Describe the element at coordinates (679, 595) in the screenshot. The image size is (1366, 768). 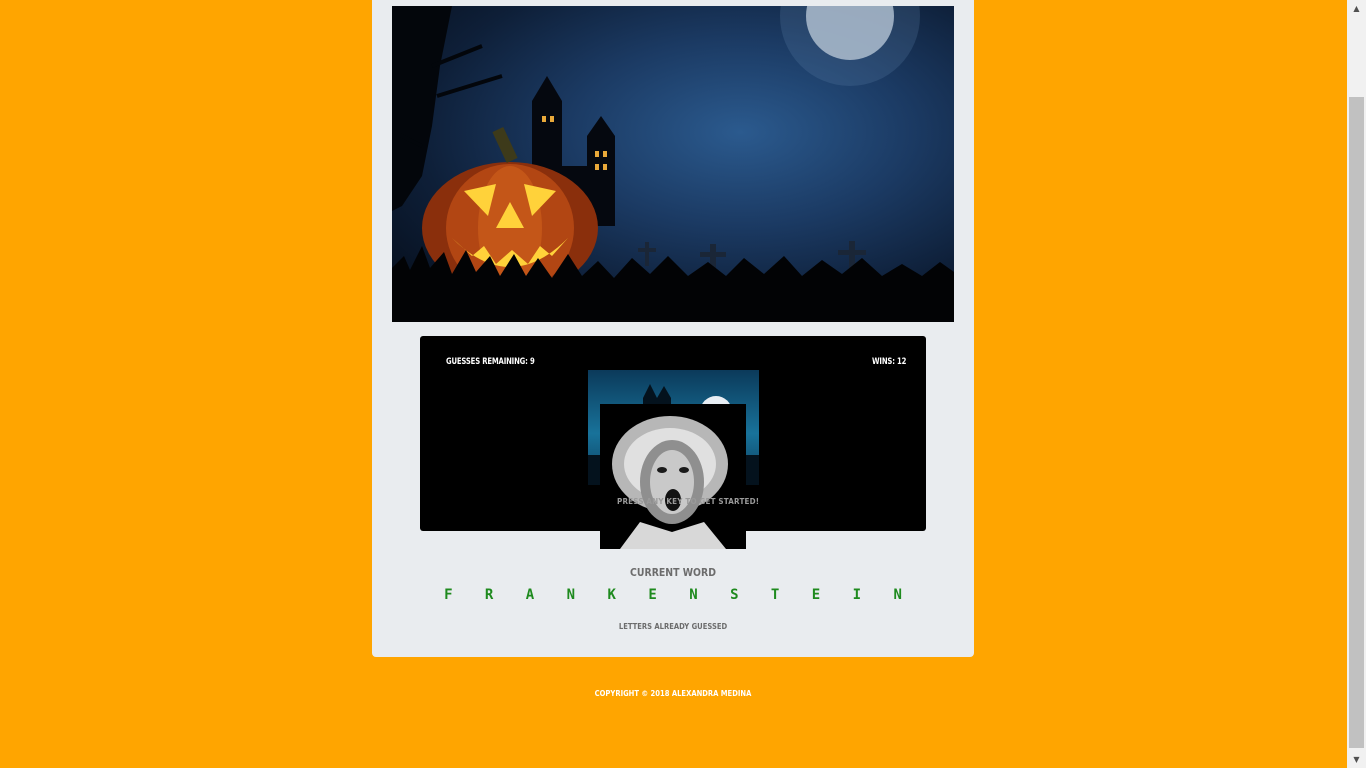
I see `current-word: F R A N K E N S T E I N` at that location.